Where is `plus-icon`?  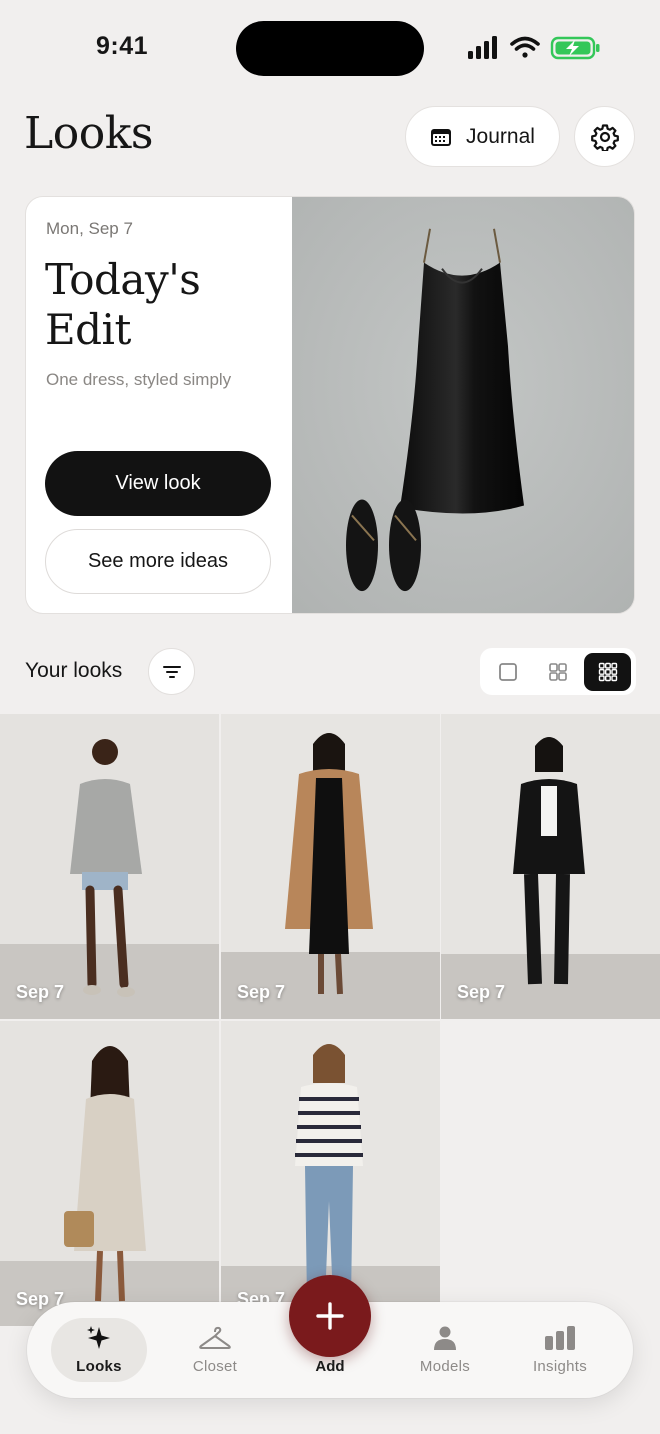 plus-icon is located at coordinates (330, 1316).